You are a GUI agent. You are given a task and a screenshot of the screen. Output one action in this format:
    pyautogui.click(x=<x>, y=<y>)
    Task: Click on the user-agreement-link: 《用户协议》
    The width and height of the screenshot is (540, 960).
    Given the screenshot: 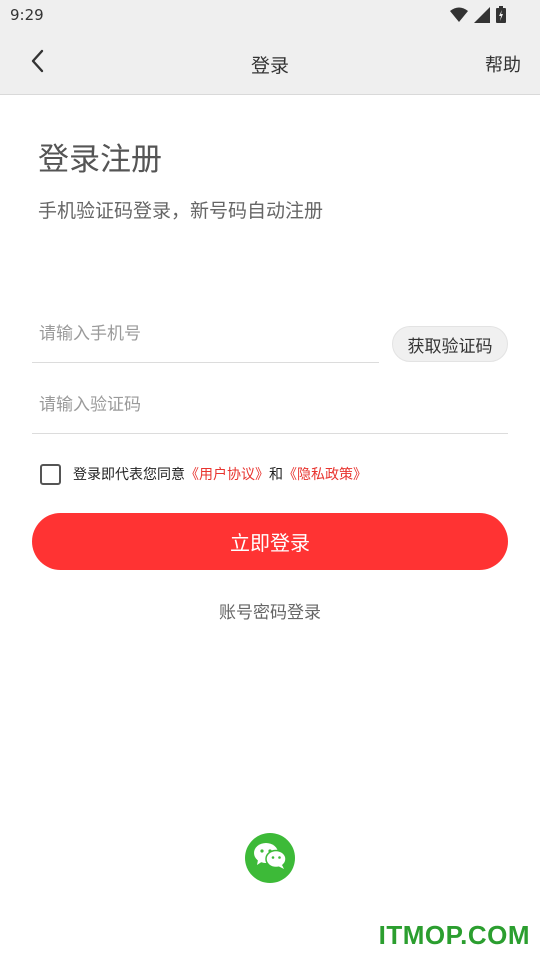 What is the action you would take?
    pyautogui.click(x=227, y=475)
    